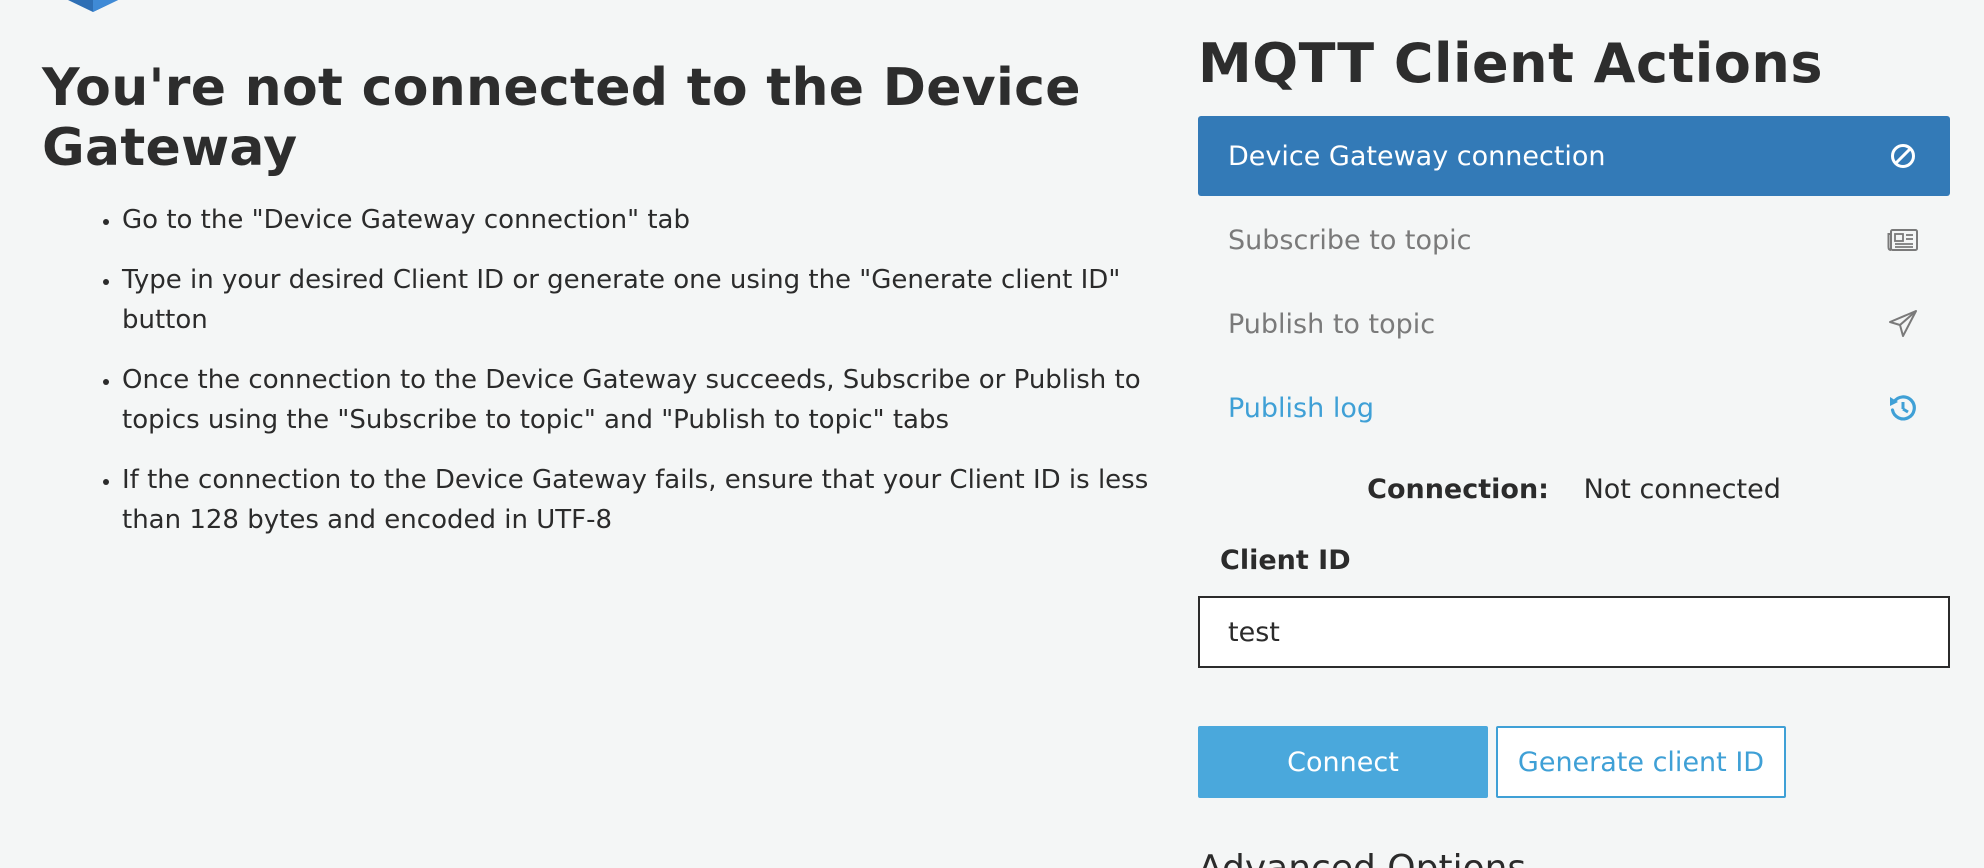 The height and width of the screenshot is (868, 1984). Describe the element at coordinates (1903, 156) in the screenshot. I see `ban-icon` at that location.